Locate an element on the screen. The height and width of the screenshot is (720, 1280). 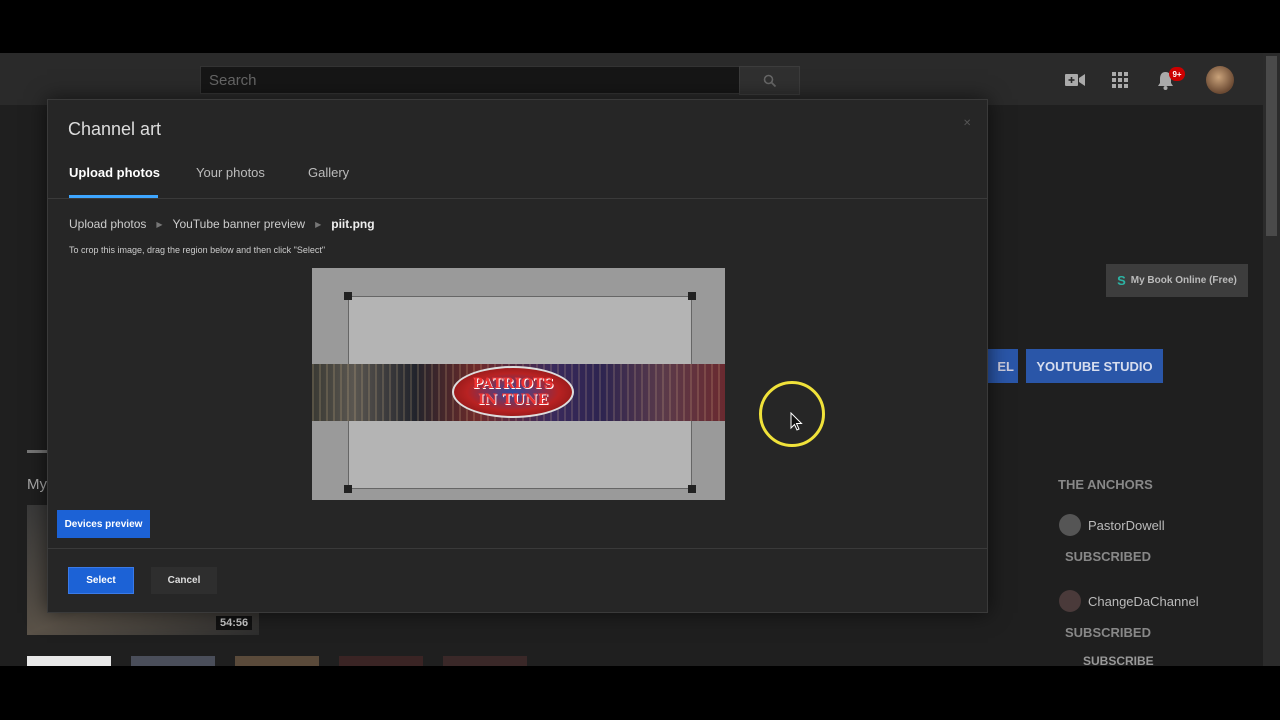
scrollbar-thumb is located at coordinates (1271, 146).